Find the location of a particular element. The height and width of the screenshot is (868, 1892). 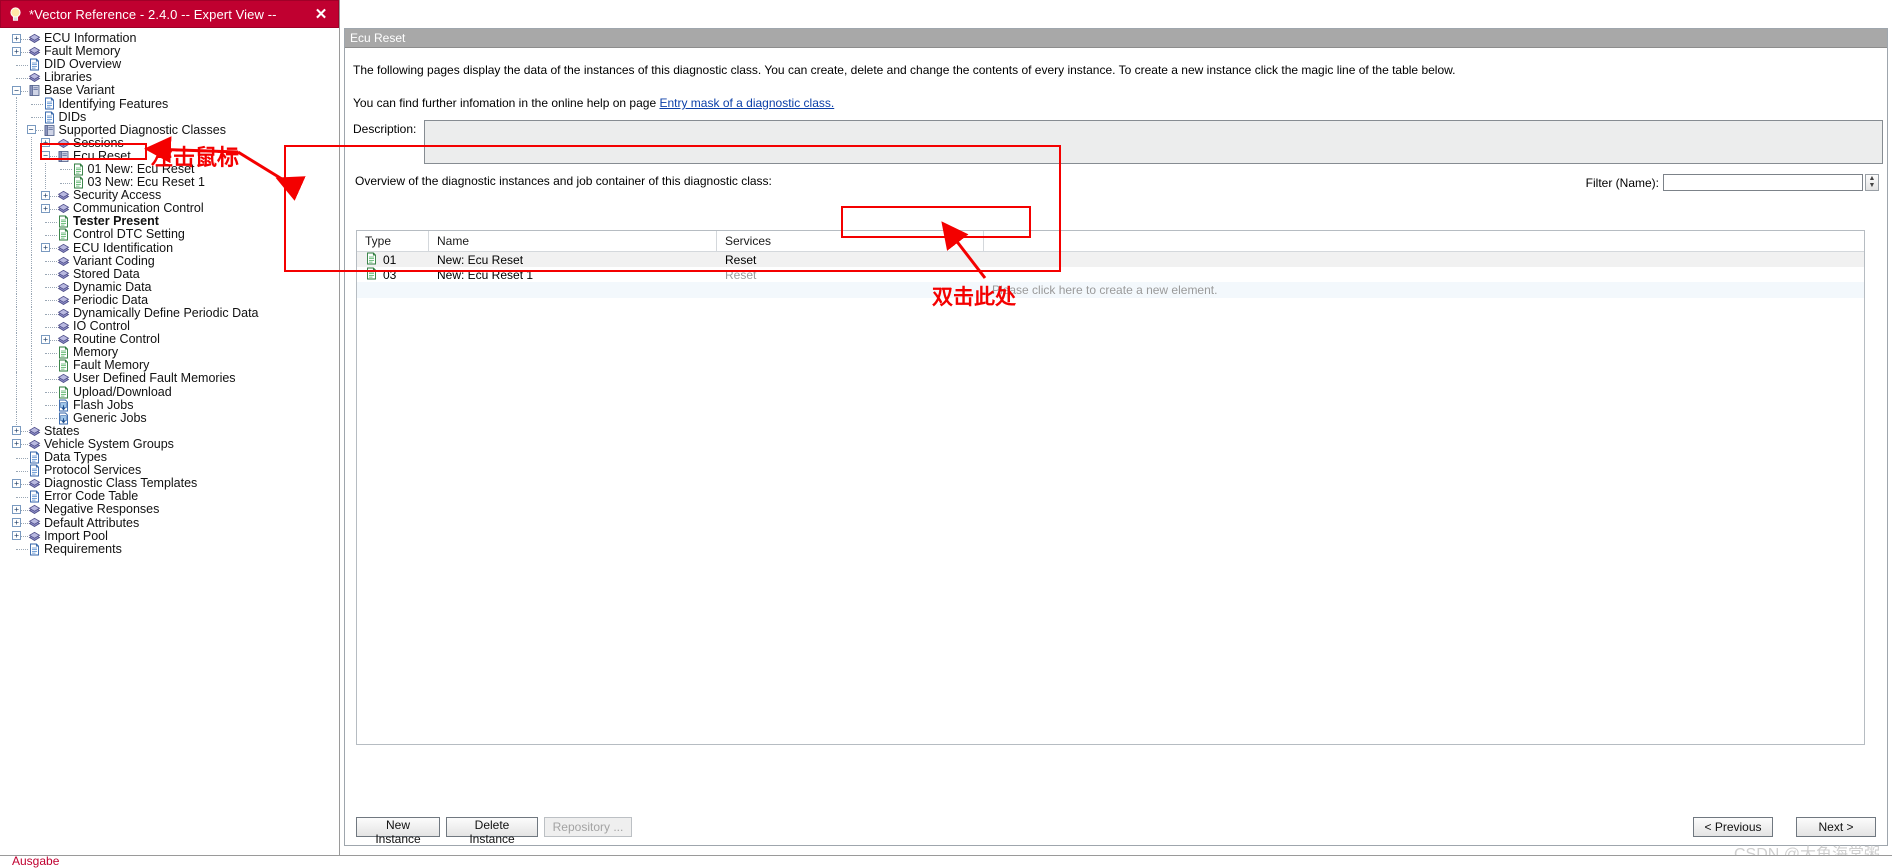

greenpage-icon is located at coordinates (63, 365).